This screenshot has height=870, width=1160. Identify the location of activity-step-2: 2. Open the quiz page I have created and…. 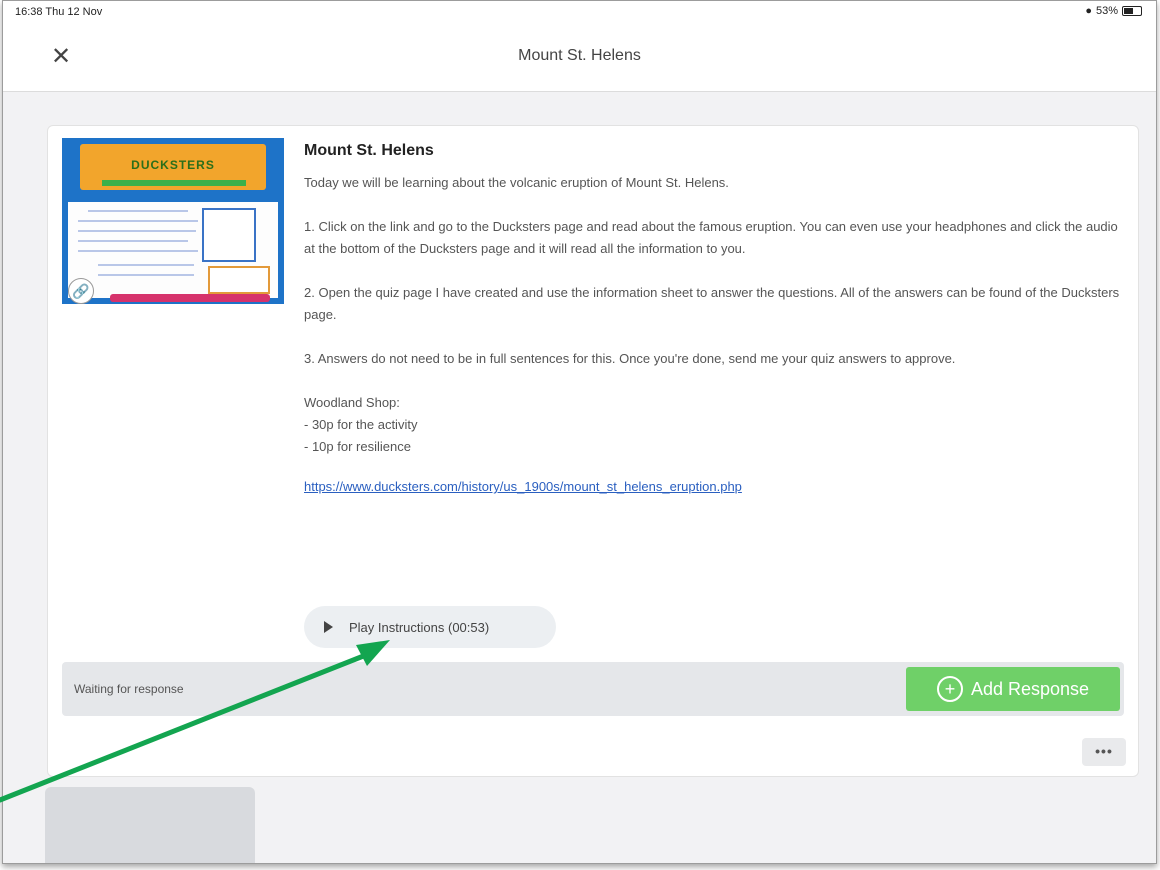
(712, 303).